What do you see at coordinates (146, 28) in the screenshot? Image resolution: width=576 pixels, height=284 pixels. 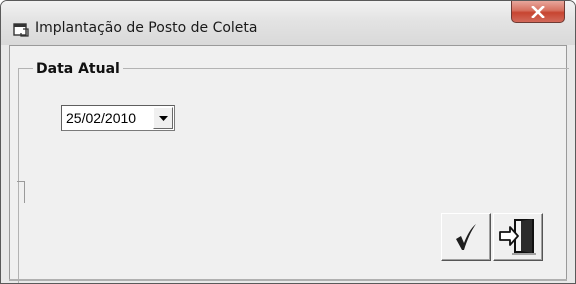 I see `window-title: Implantação de Posto de Coleta` at bounding box center [146, 28].